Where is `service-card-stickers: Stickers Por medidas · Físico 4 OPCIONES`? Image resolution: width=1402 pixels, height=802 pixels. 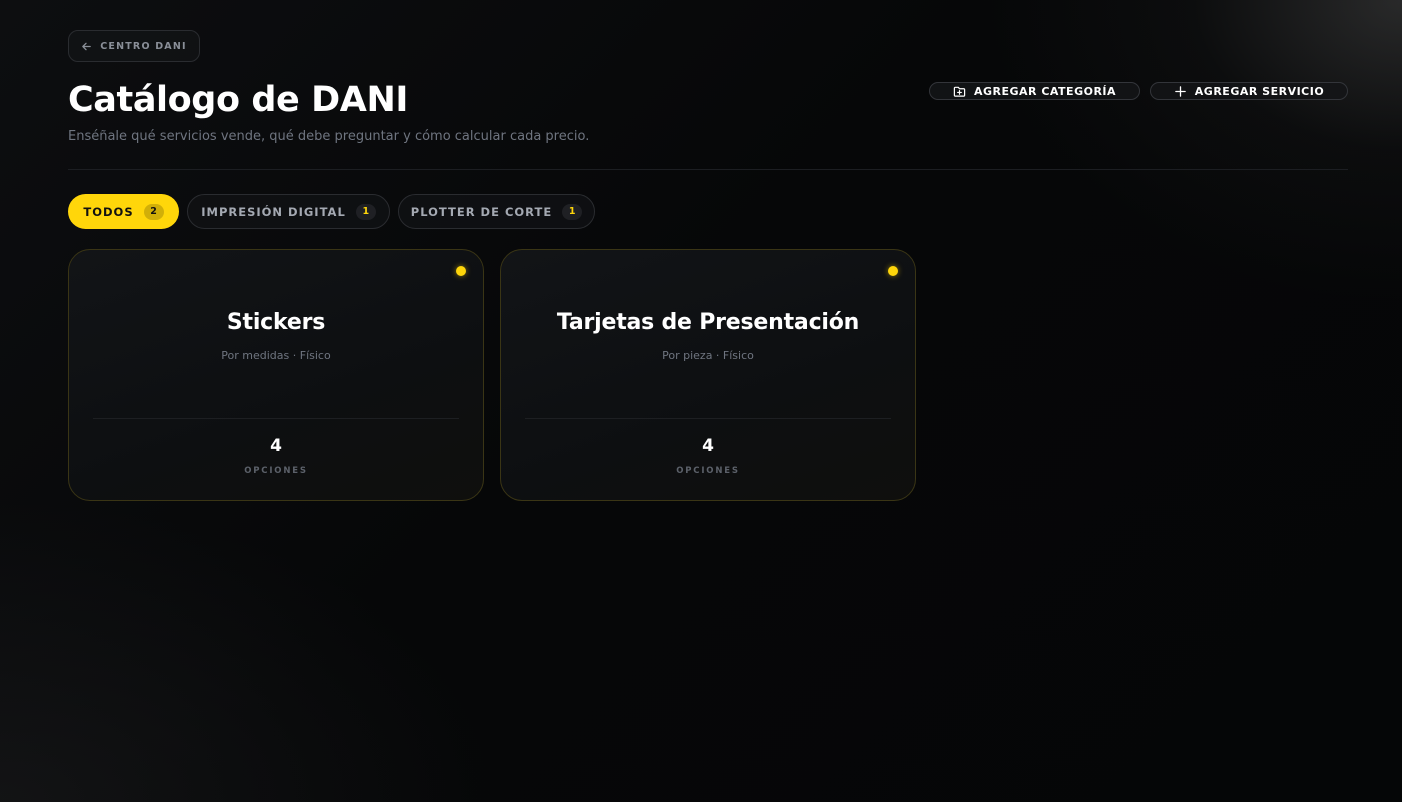
service-card-stickers: Stickers Por medidas · Físico 4 OPCIONES is located at coordinates (276, 375).